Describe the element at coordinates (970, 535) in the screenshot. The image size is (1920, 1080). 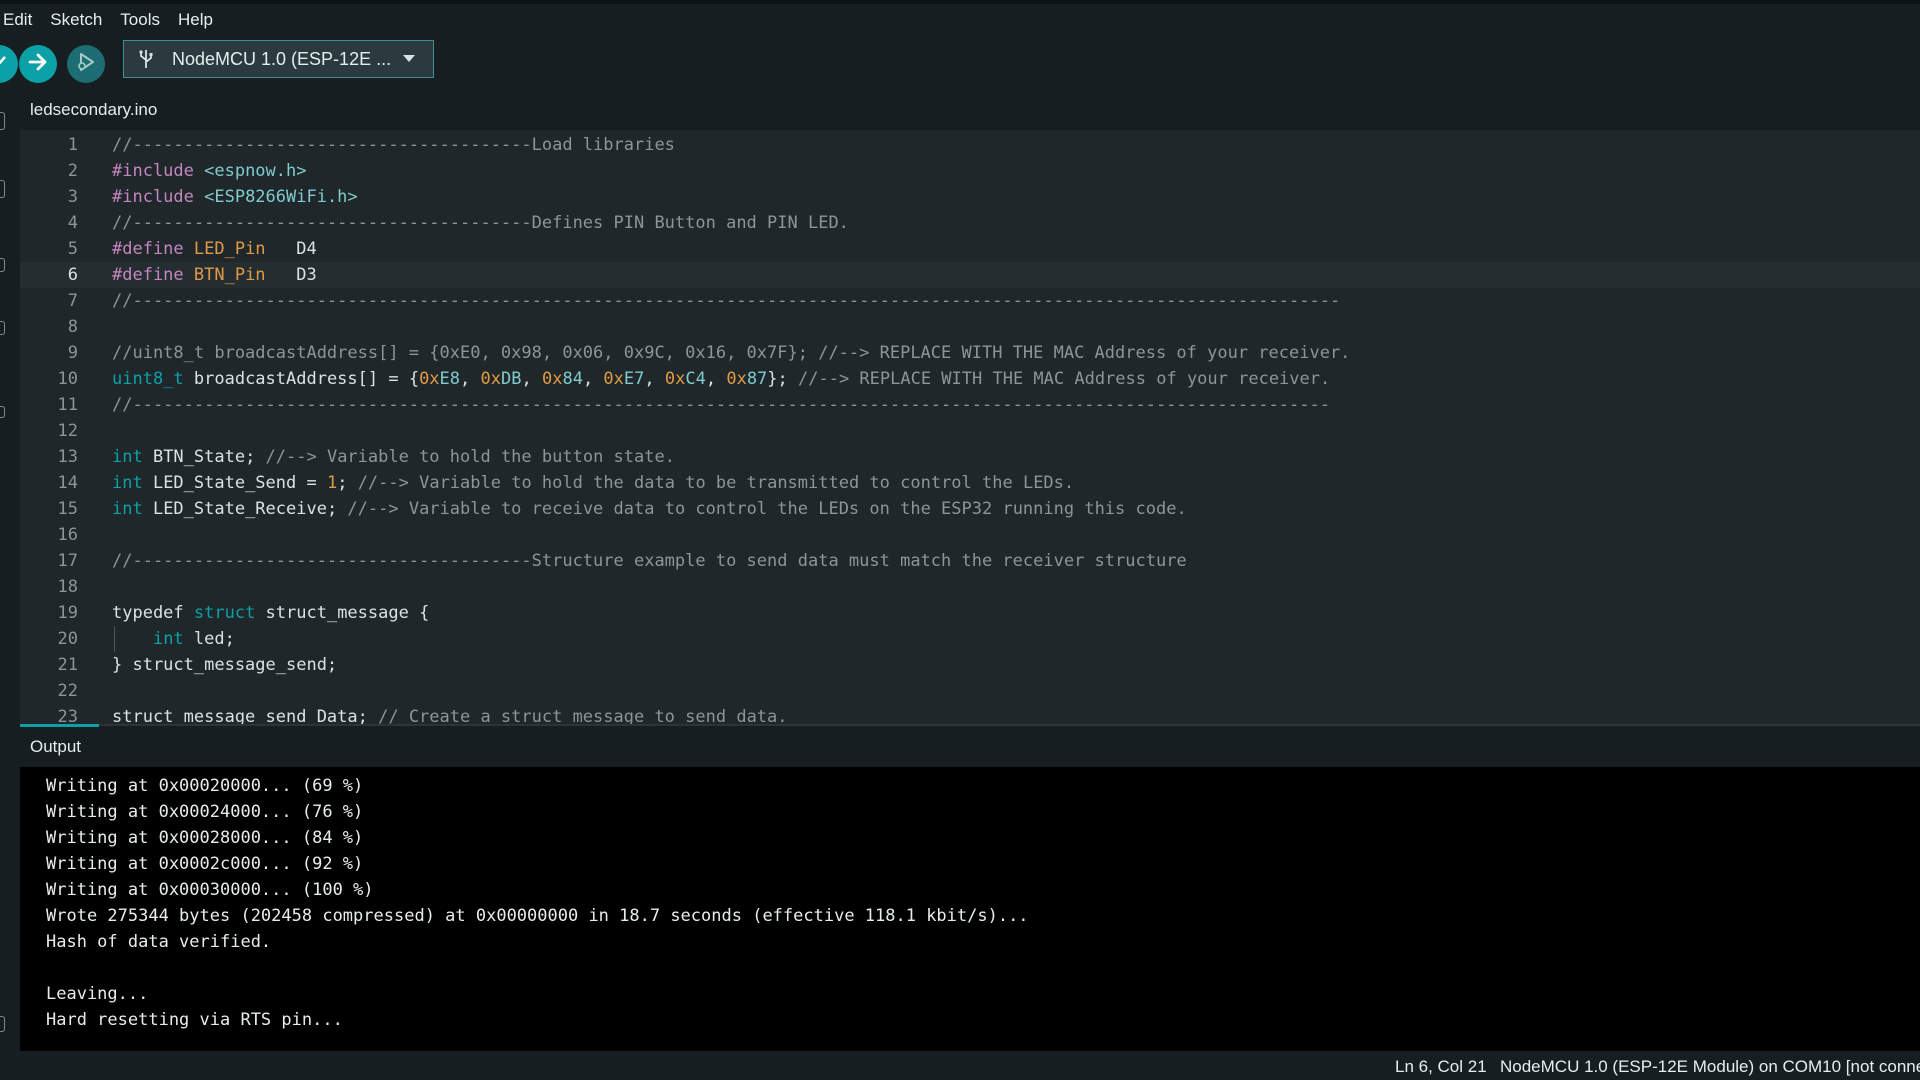
I see `code-line: 16` at that location.